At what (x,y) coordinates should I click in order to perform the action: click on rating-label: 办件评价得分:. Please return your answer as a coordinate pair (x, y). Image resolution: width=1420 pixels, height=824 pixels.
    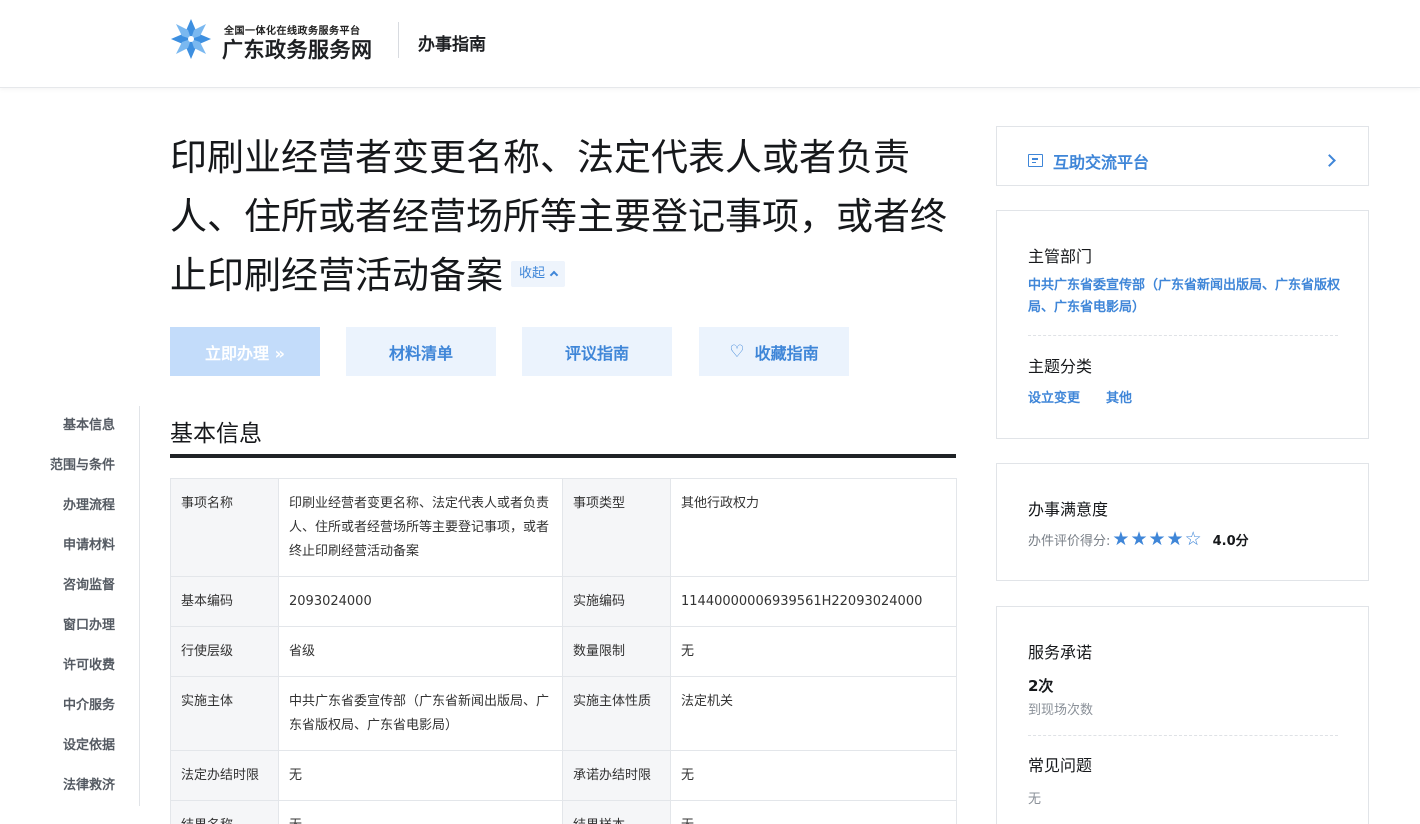
    Looking at the image, I should click on (1069, 541).